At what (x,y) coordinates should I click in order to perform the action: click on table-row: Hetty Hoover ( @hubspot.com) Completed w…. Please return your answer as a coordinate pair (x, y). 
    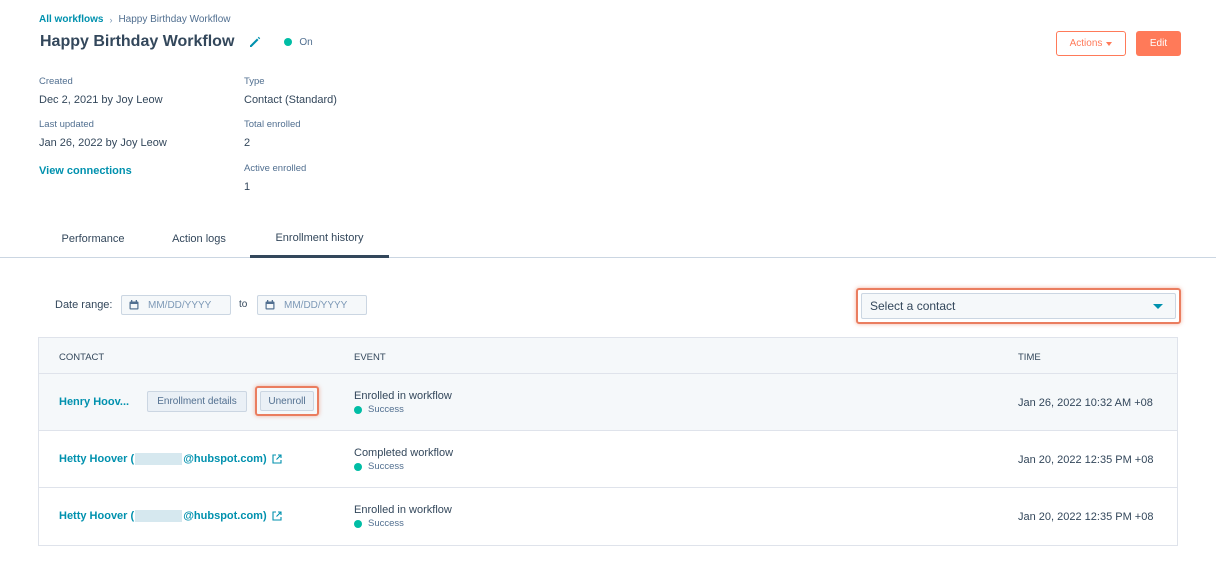
    Looking at the image, I should click on (608, 459).